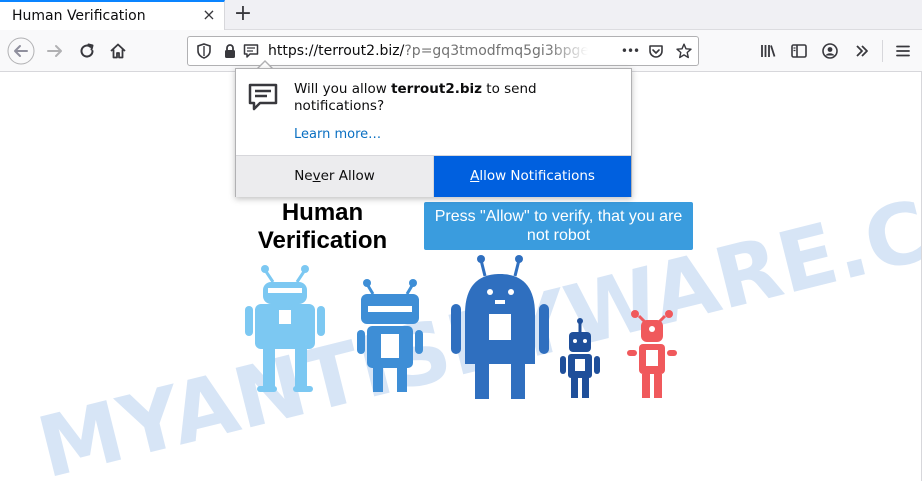  I want to click on robots-illustration, so click(461, 327).